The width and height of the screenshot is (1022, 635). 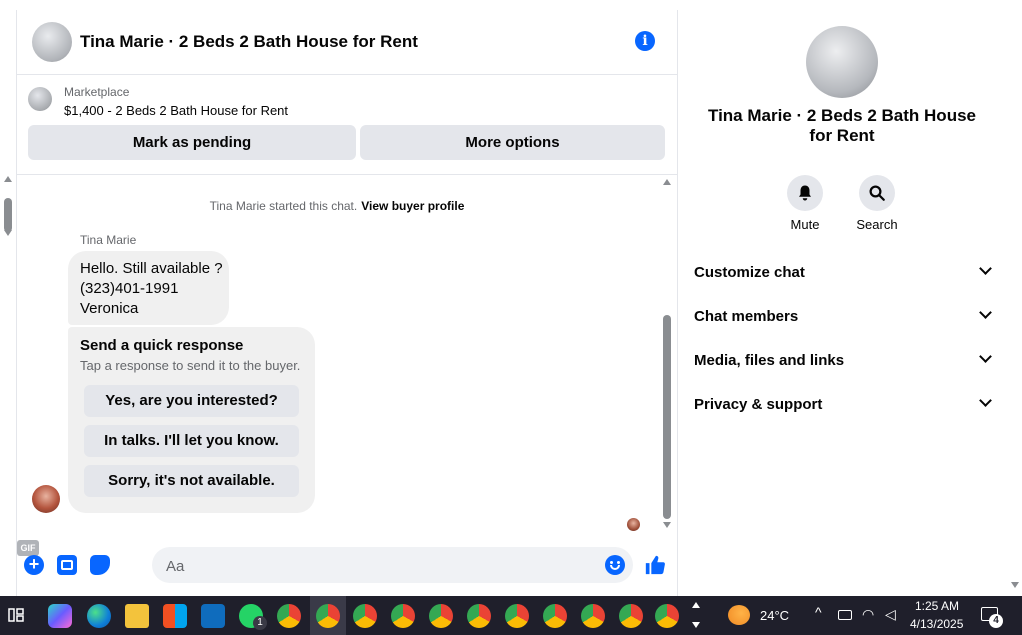 What do you see at coordinates (805, 193) in the screenshot?
I see `bell-icon` at bounding box center [805, 193].